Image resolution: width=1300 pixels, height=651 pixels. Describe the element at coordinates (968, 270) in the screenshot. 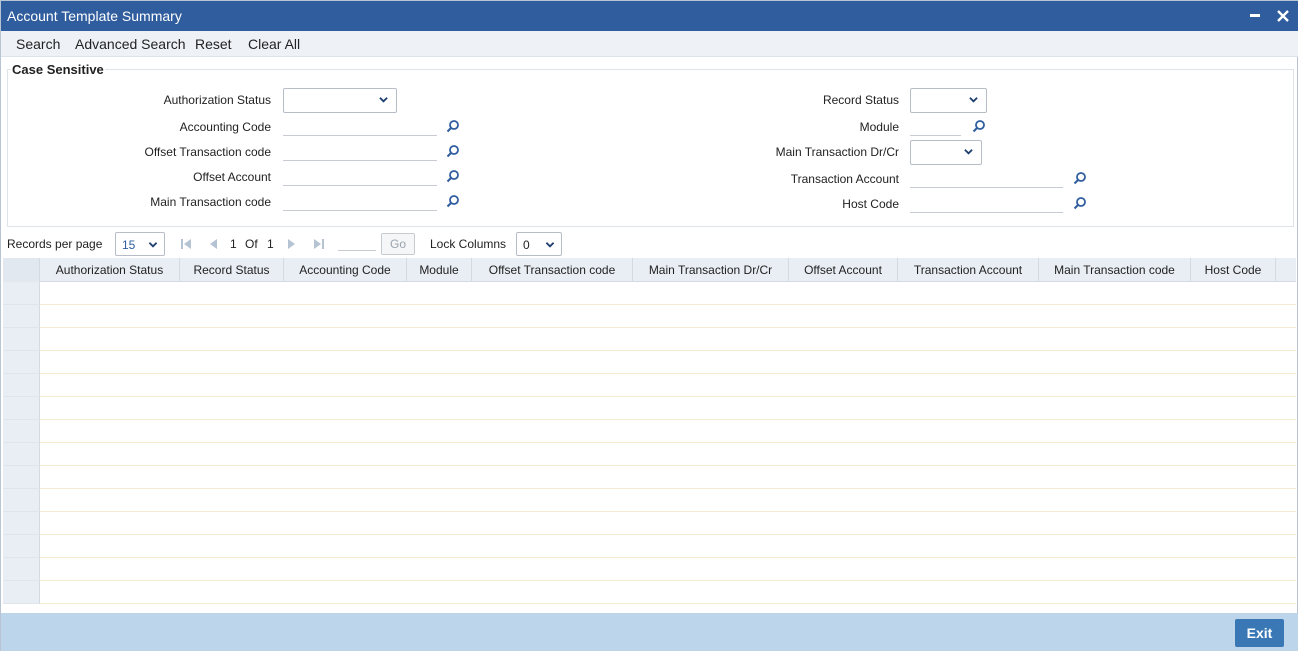

I see `column-header: Transaction Account` at that location.